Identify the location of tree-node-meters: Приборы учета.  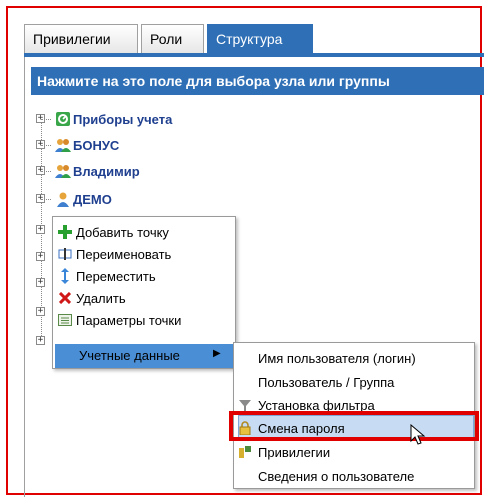
(113, 119).